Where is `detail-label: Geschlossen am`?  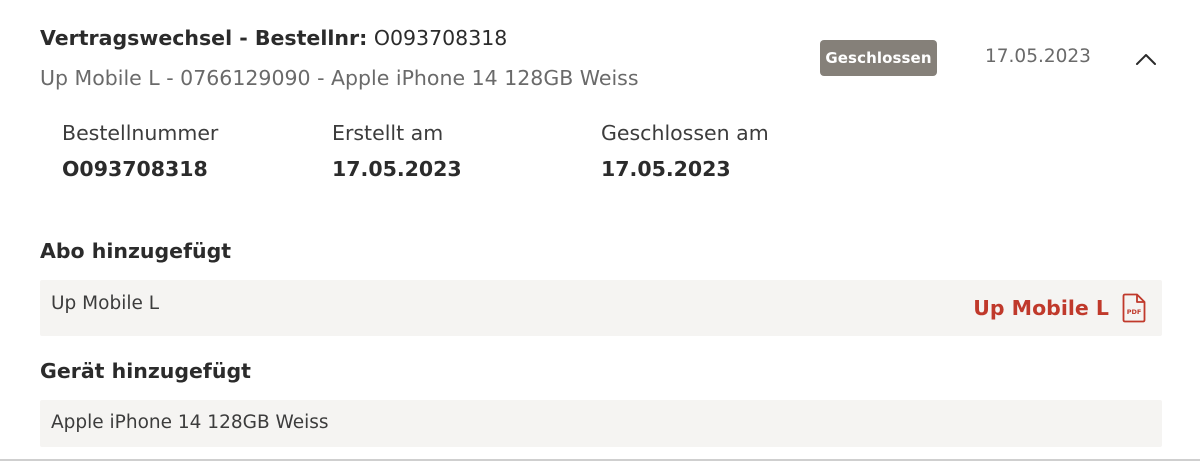
detail-label: Geschlossen am is located at coordinates (685, 133).